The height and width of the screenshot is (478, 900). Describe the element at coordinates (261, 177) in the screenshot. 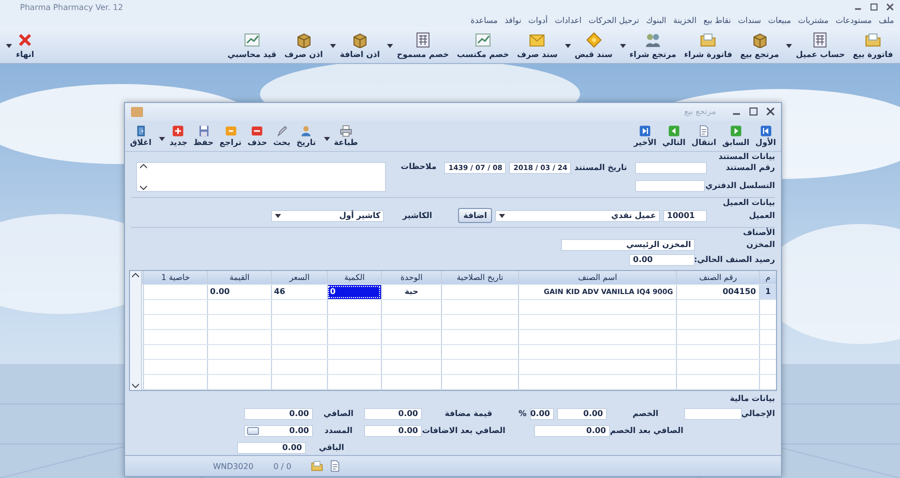

I see `notes-field` at that location.